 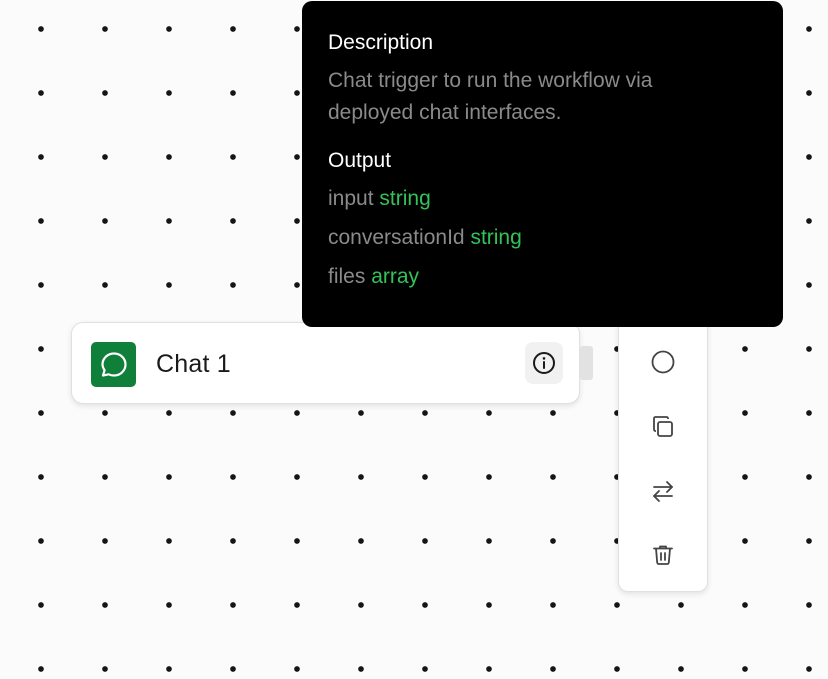 I want to click on chat-bubble-icon, so click(x=113, y=364).